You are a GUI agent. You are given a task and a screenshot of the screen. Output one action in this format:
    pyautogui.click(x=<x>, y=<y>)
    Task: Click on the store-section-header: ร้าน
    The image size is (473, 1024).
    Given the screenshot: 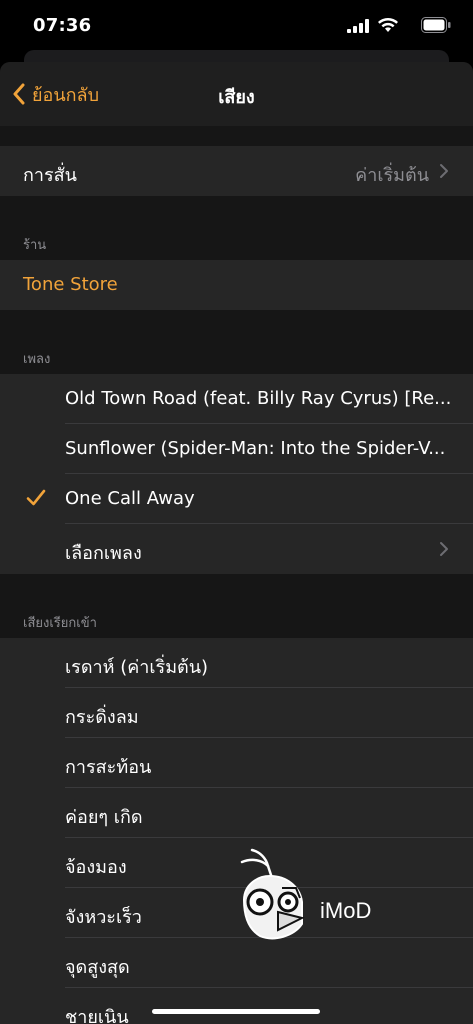 What is the action you would take?
    pyautogui.click(x=35, y=245)
    